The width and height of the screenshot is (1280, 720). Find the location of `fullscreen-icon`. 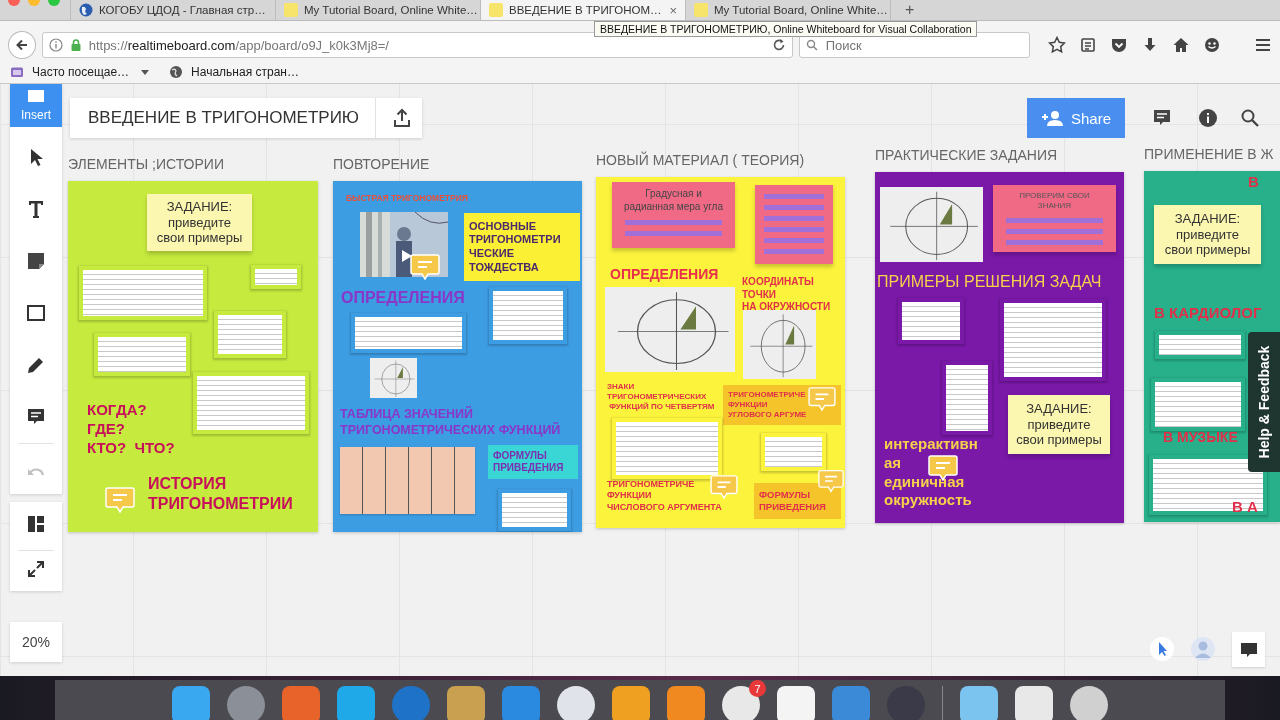

fullscreen-icon is located at coordinates (36, 569).